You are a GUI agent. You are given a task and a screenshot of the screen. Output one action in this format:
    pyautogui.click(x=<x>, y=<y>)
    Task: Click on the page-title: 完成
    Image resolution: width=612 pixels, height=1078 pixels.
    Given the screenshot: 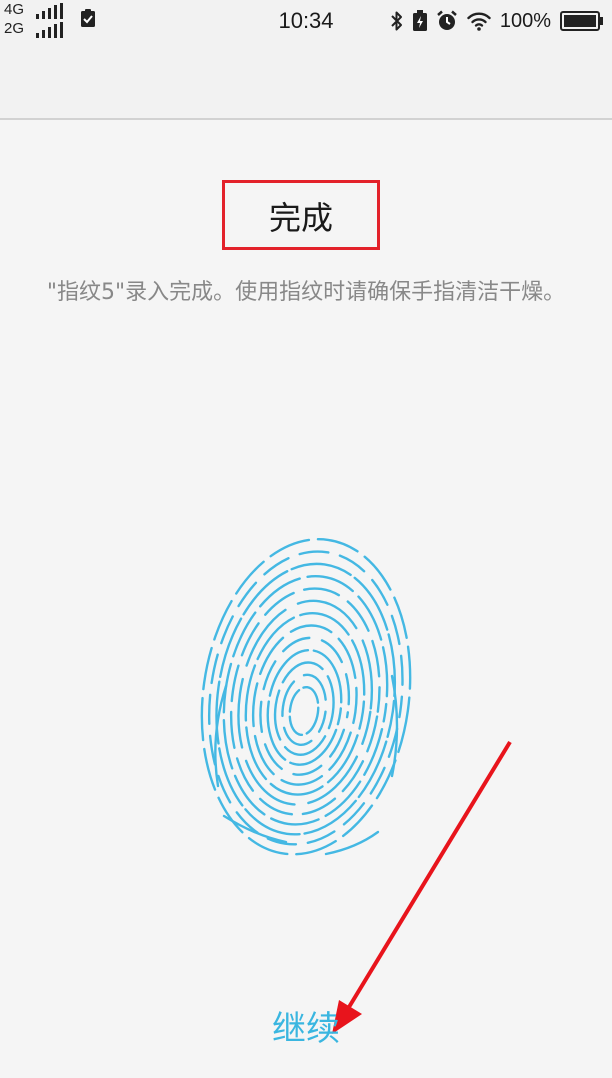 What is the action you would take?
    pyautogui.click(x=301, y=215)
    